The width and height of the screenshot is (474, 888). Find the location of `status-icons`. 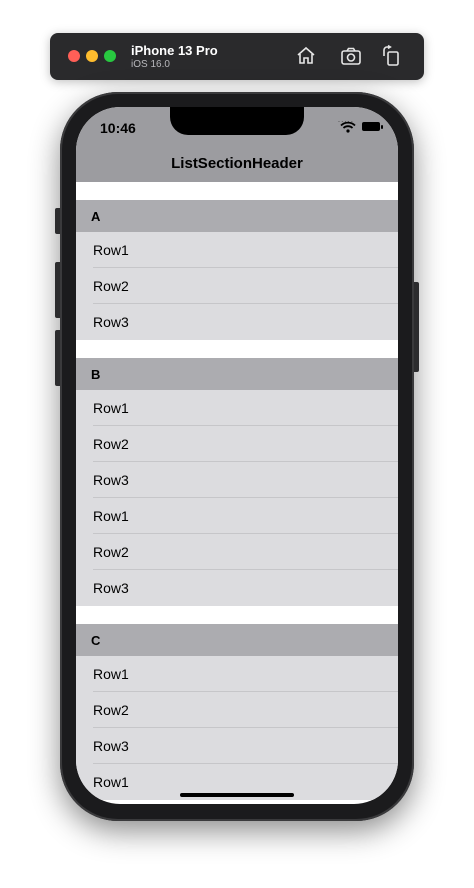

status-icons is located at coordinates (351, 127).